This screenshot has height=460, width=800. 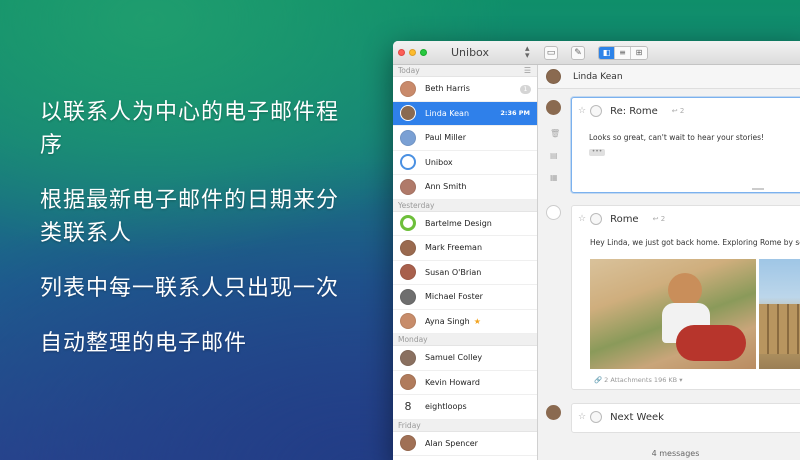 I want to click on contact-linda-kean: Linda Kean 2:36 PM, so click(x=465, y=113).